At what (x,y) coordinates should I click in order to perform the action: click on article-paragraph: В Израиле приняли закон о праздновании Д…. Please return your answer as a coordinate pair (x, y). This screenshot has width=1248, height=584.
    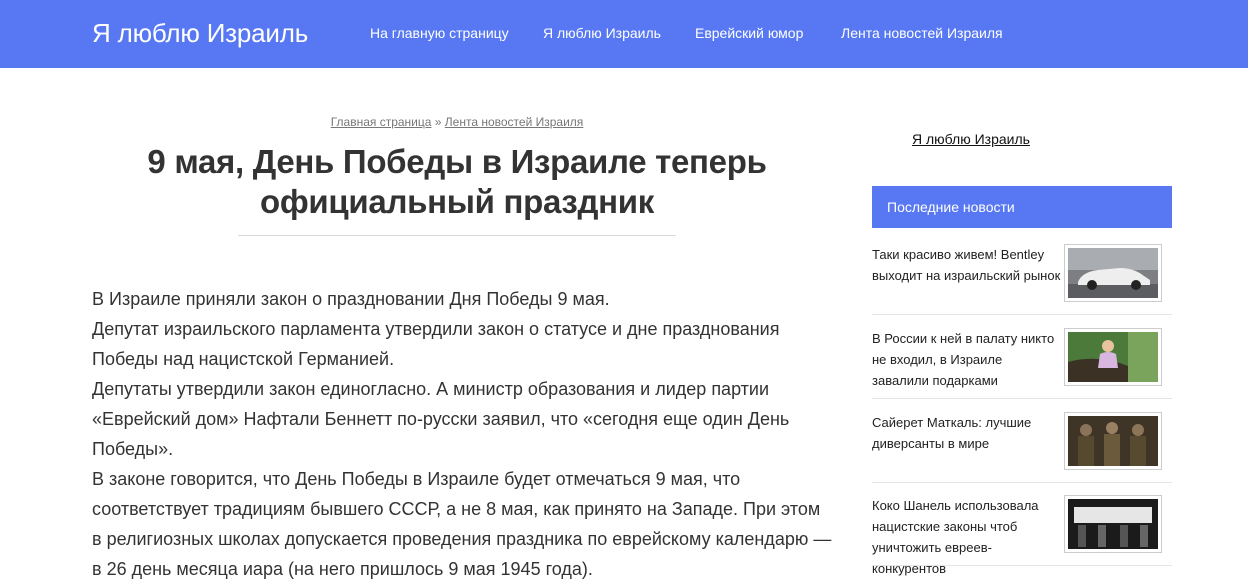
    Looking at the image, I should click on (351, 299).